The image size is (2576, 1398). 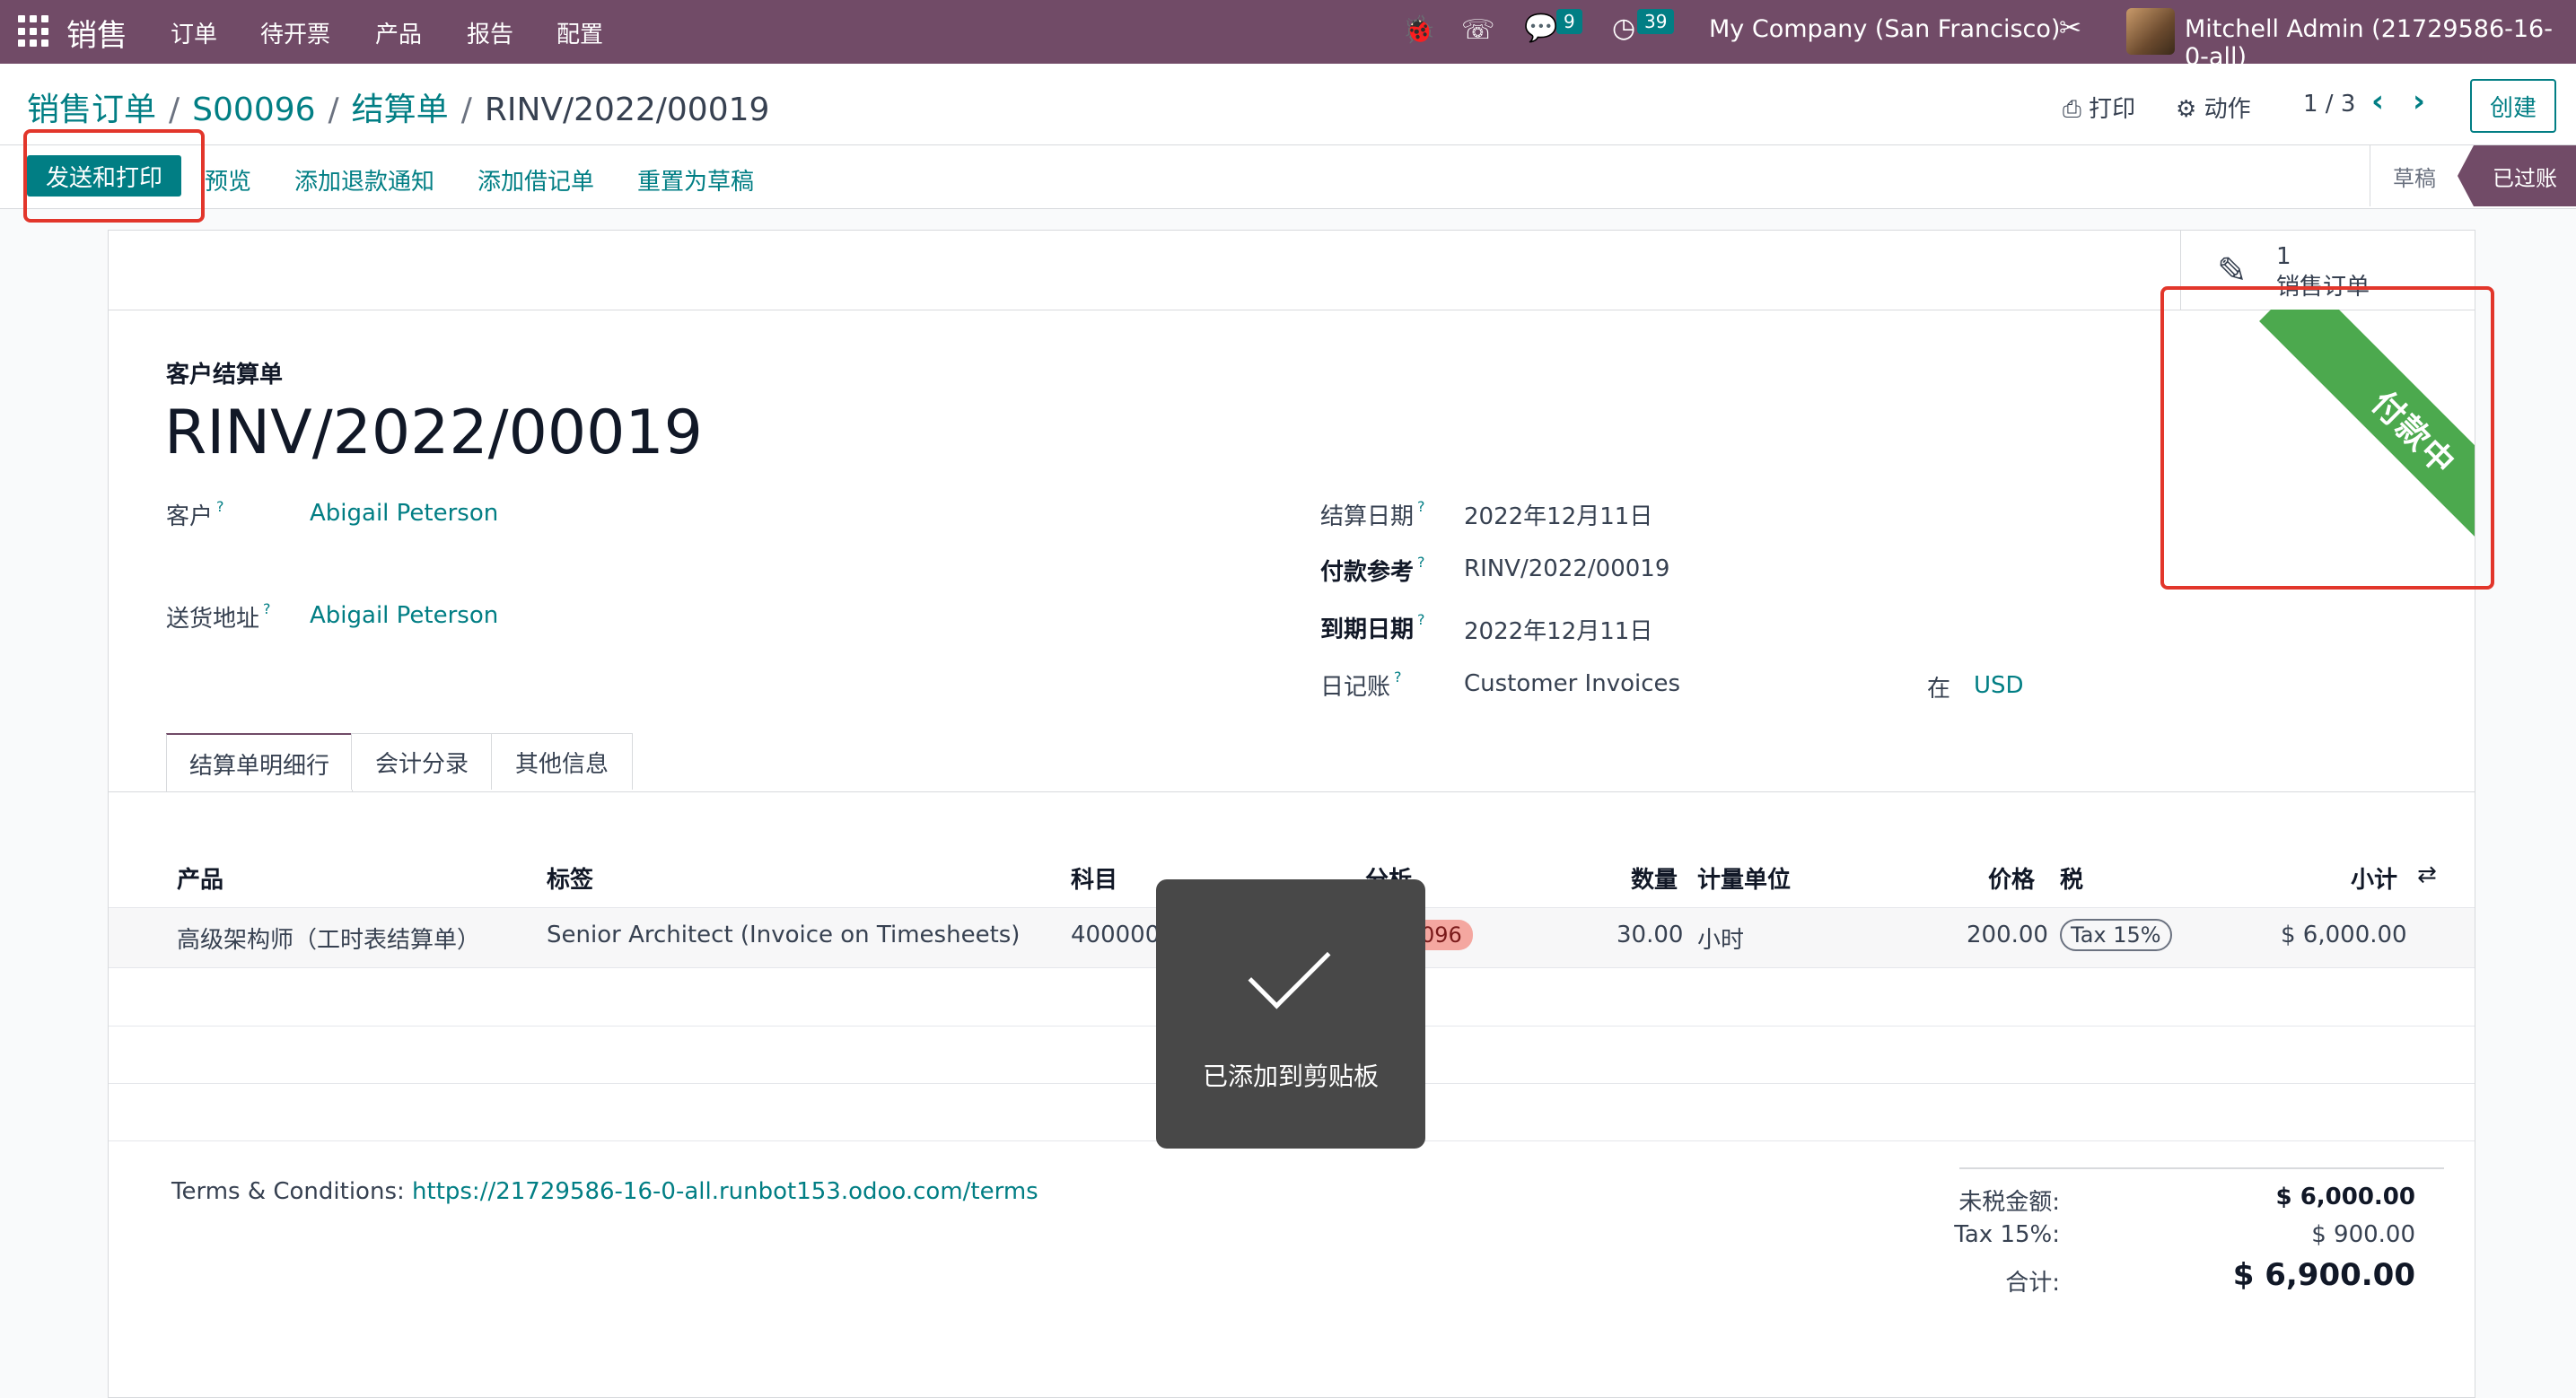 I want to click on stage-posted: 已过账, so click(x=2517, y=175).